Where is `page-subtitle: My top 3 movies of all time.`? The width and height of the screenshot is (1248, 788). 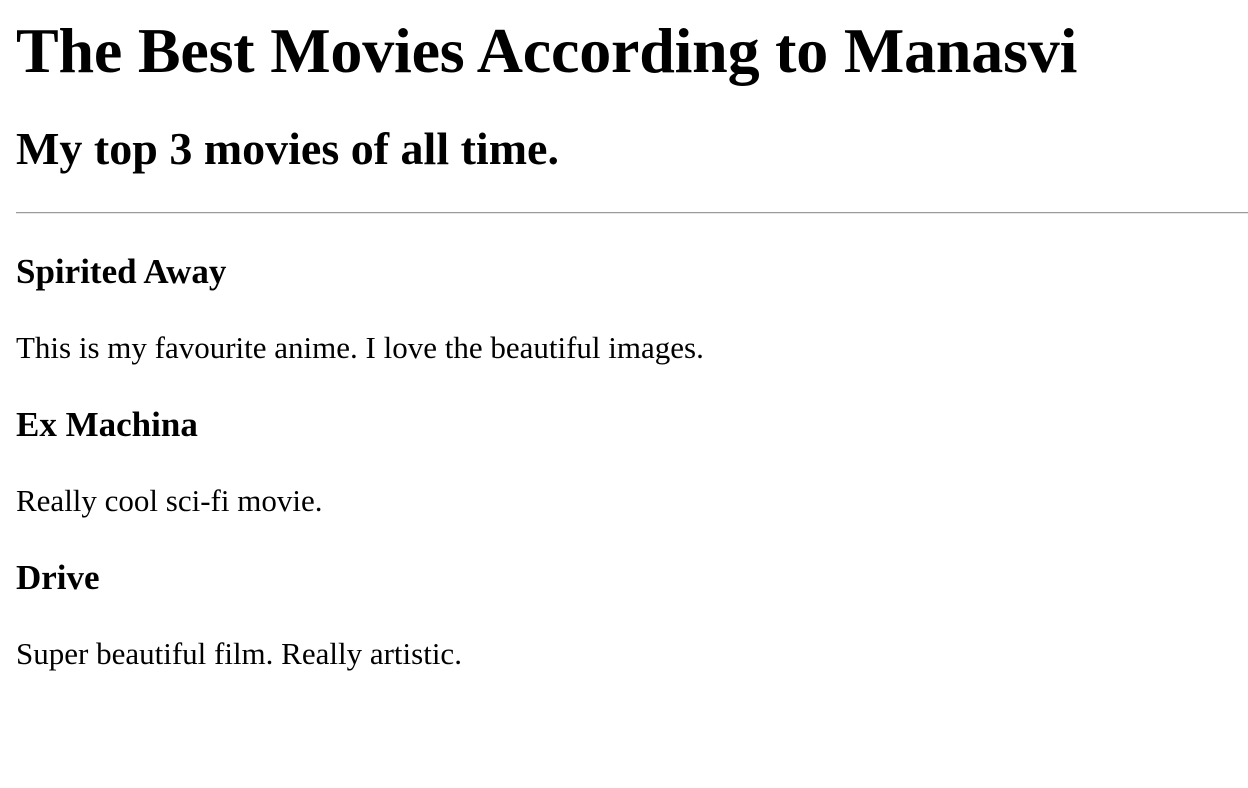 page-subtitle: My top 3 movies of all time. is located at coordinates (287, 148).